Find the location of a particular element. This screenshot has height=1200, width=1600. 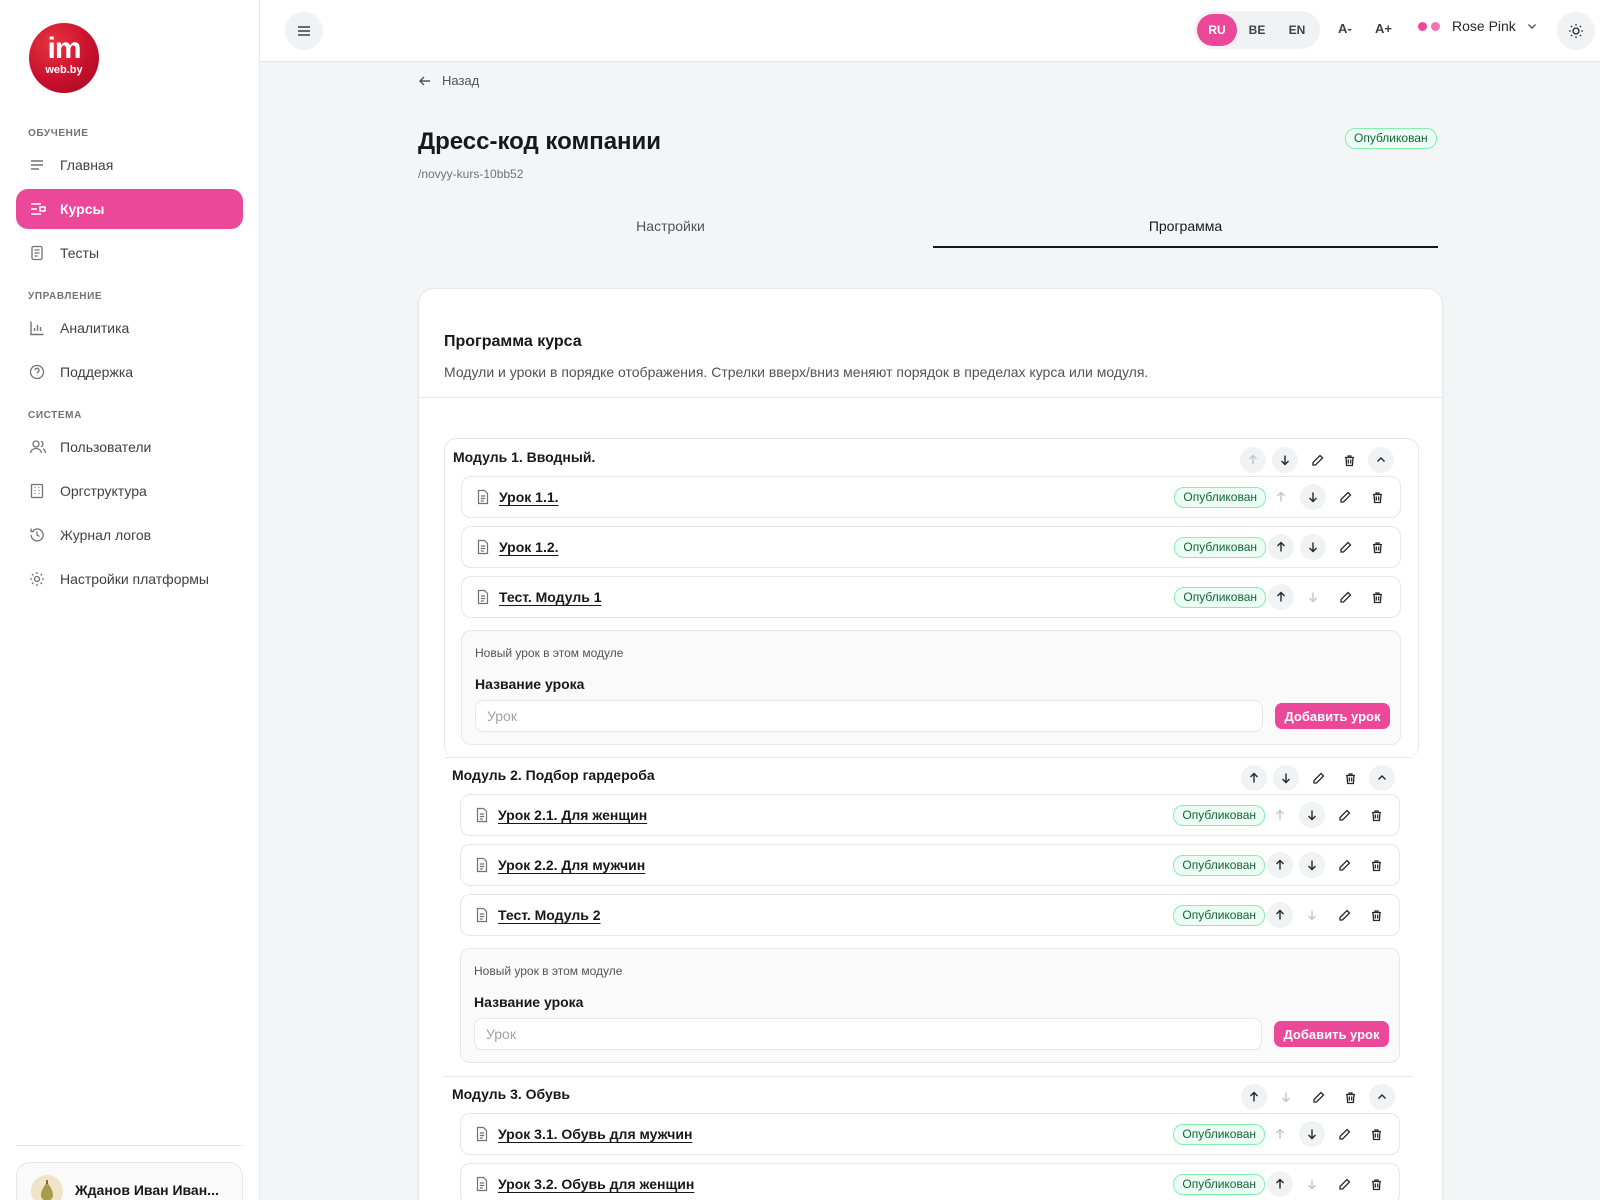

lesson-row: Урок 1.1. Опубликован is located at coordinates (931, 497).